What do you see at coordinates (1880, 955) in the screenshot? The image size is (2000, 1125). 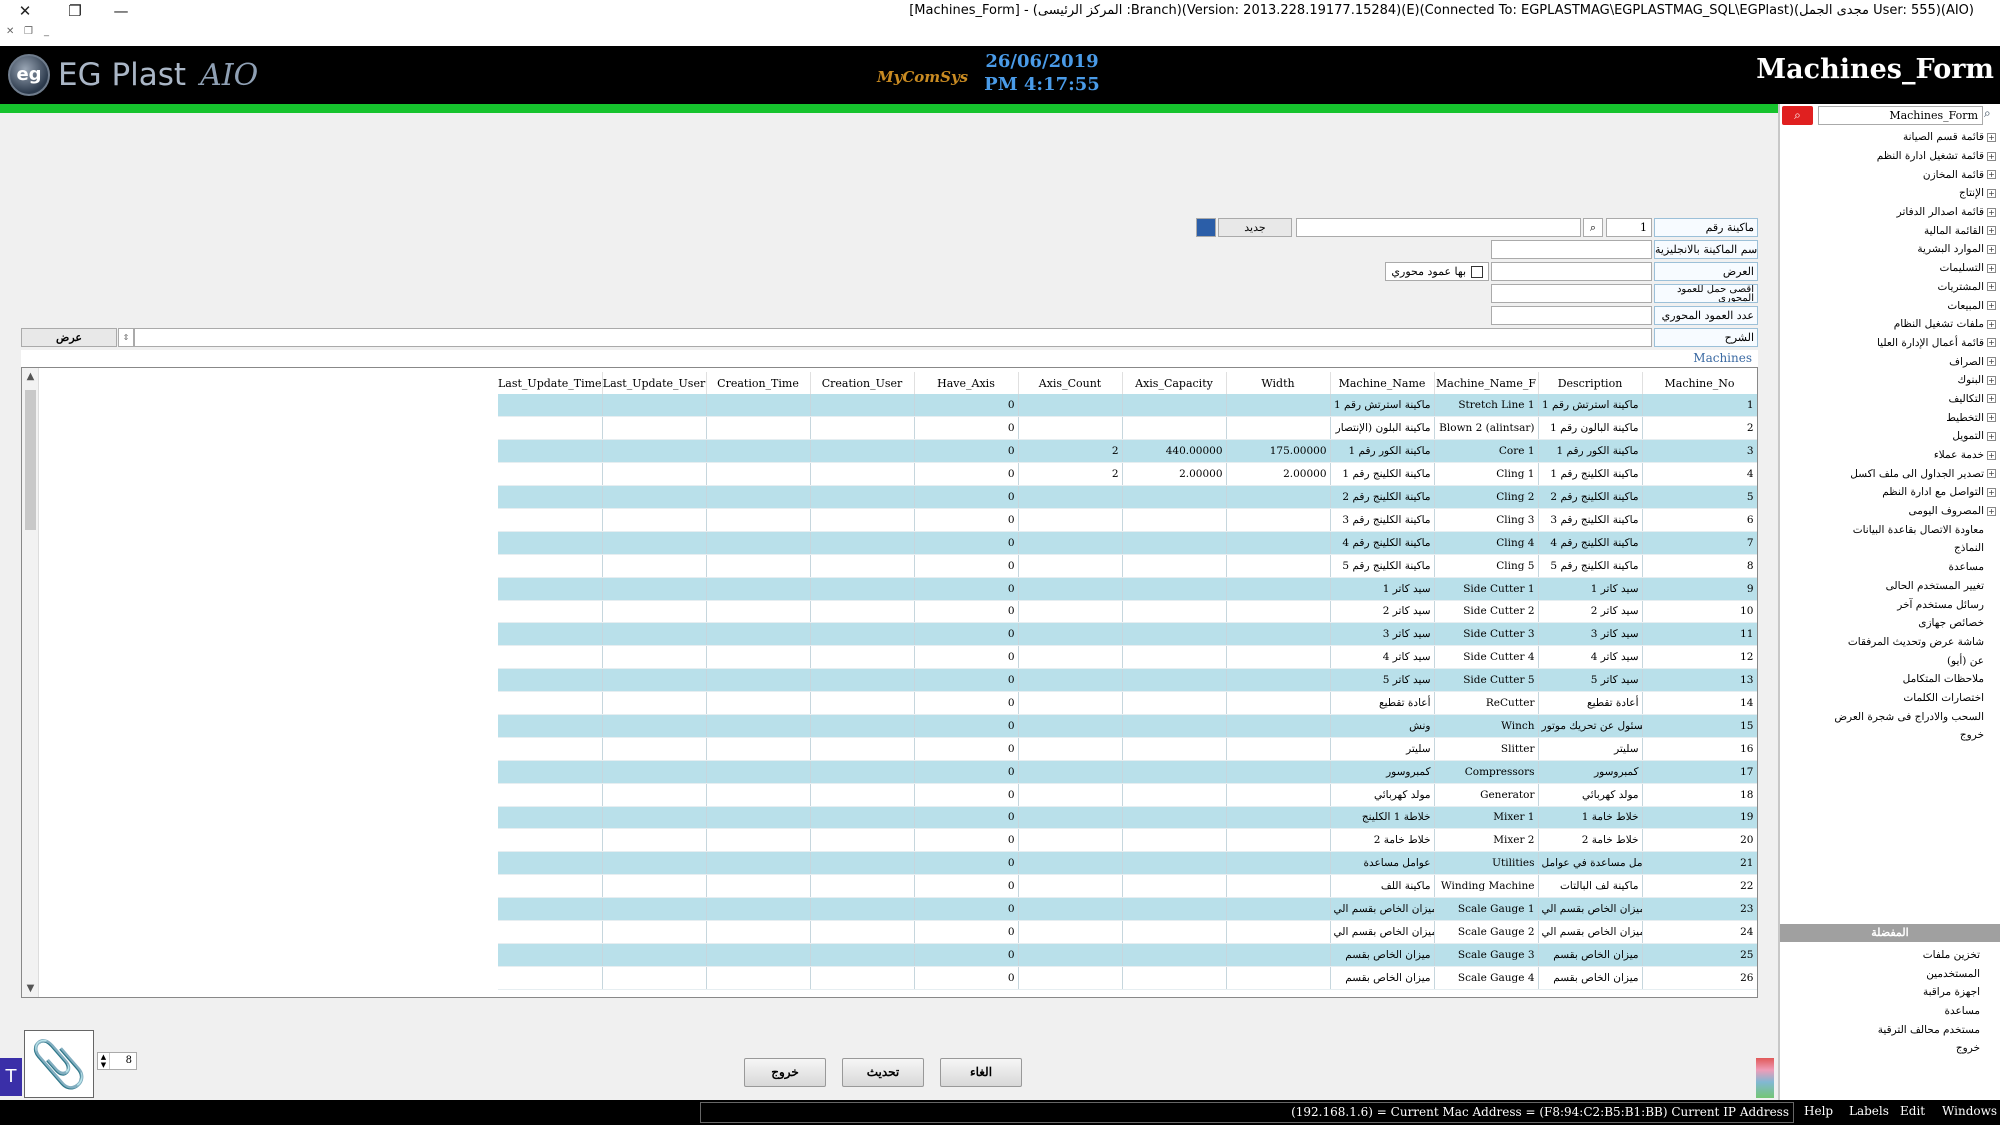 I see `favorite-item: تخزين ملفات` at bounding box center [1880, 955].